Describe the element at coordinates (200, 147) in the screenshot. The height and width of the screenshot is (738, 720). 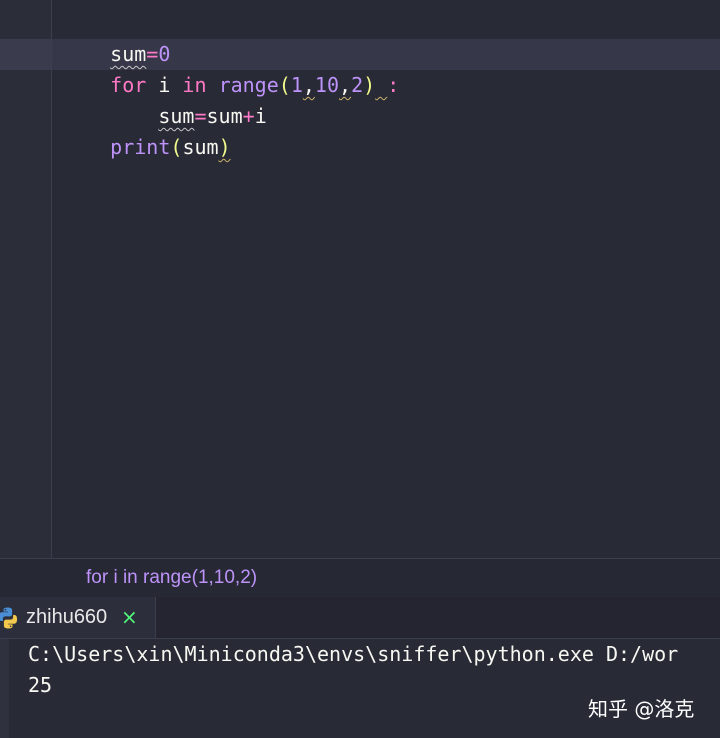
I see `code-token: sum` at that location.